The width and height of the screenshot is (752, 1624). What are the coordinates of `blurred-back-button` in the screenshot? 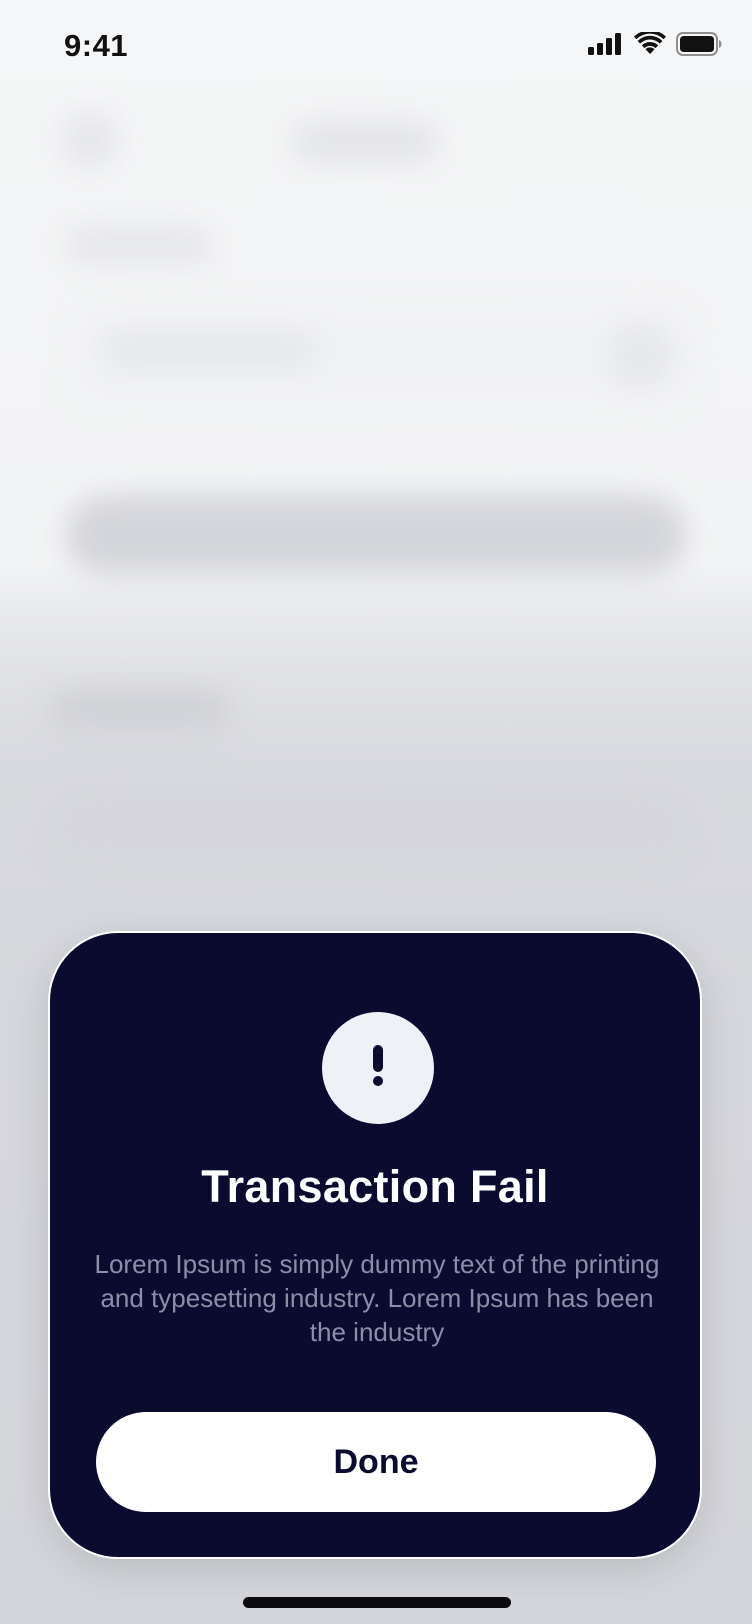 It's located at (90, 140).